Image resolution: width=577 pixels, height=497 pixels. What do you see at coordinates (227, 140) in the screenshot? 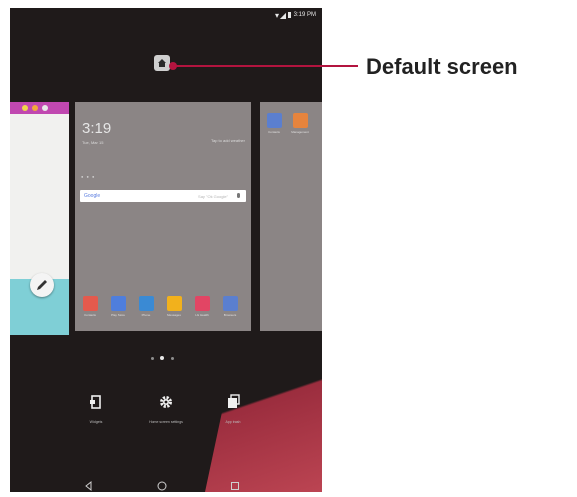
I see `weather-widget: Tap to add weather` at bounding box center [227, 140].